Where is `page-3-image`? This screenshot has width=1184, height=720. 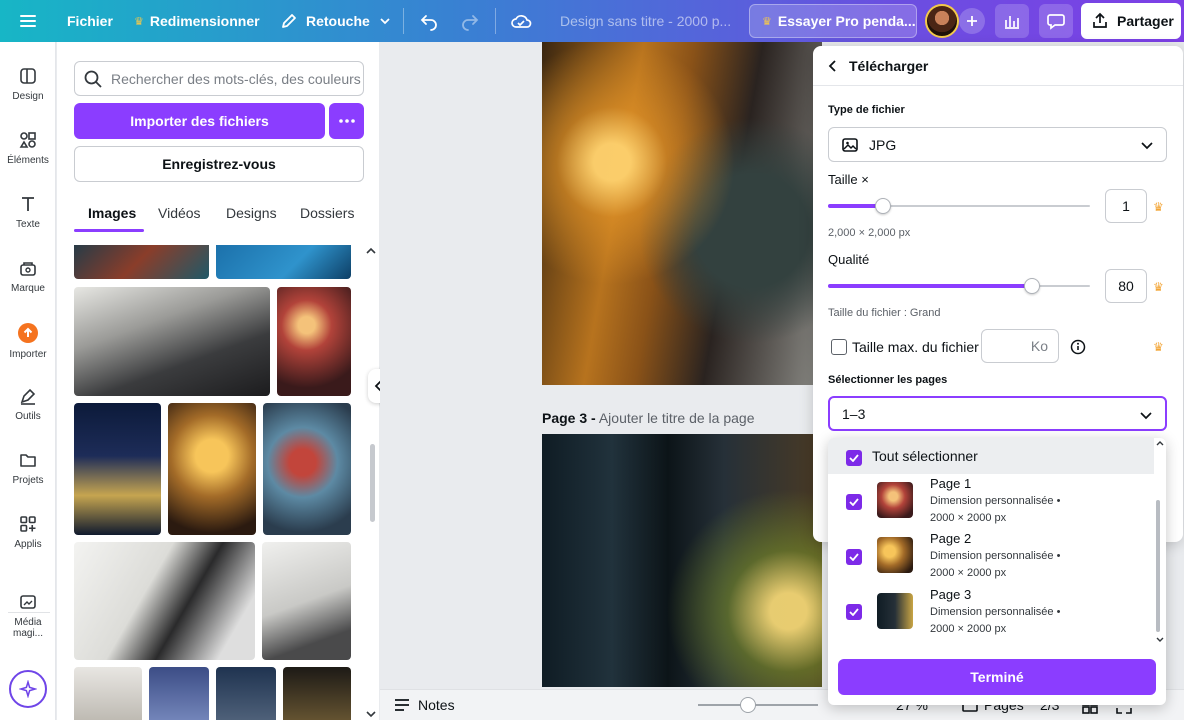
page-3-image is located at coordinates (682, 560).